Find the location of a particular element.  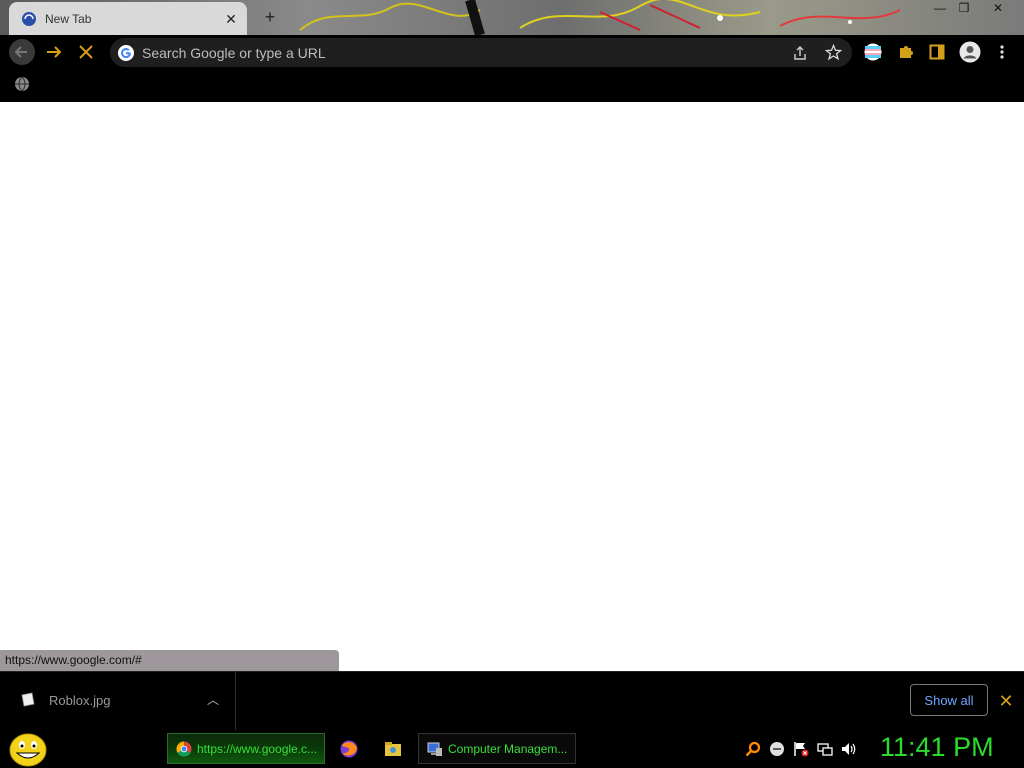

image-file-icon is located at coordinates (28, 699).